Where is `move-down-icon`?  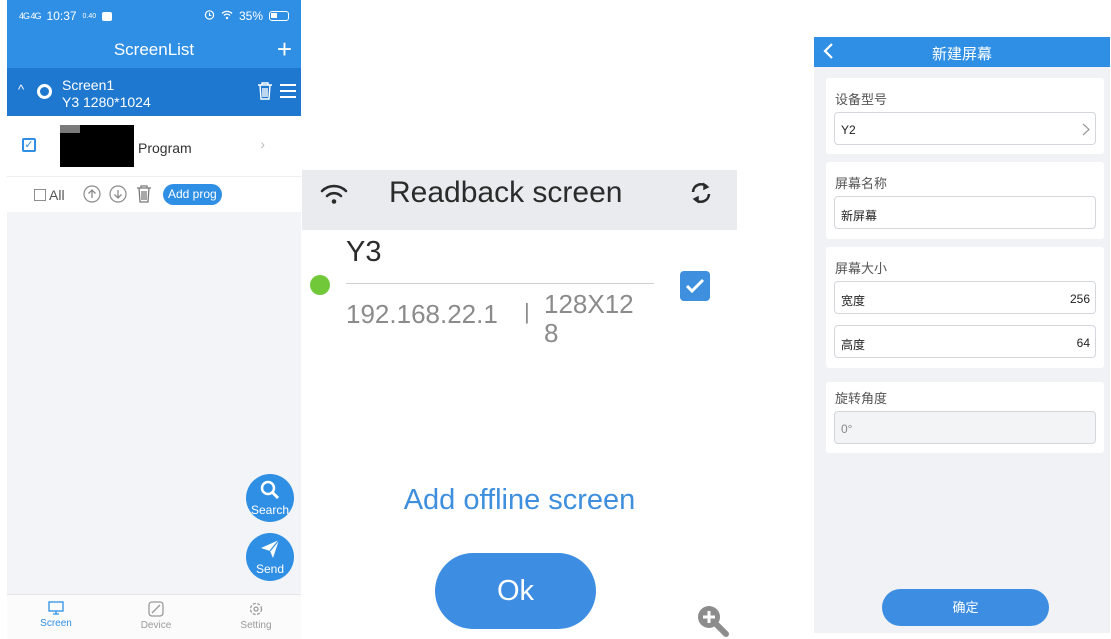 move-down-icon is located at coordinates (118, 194).